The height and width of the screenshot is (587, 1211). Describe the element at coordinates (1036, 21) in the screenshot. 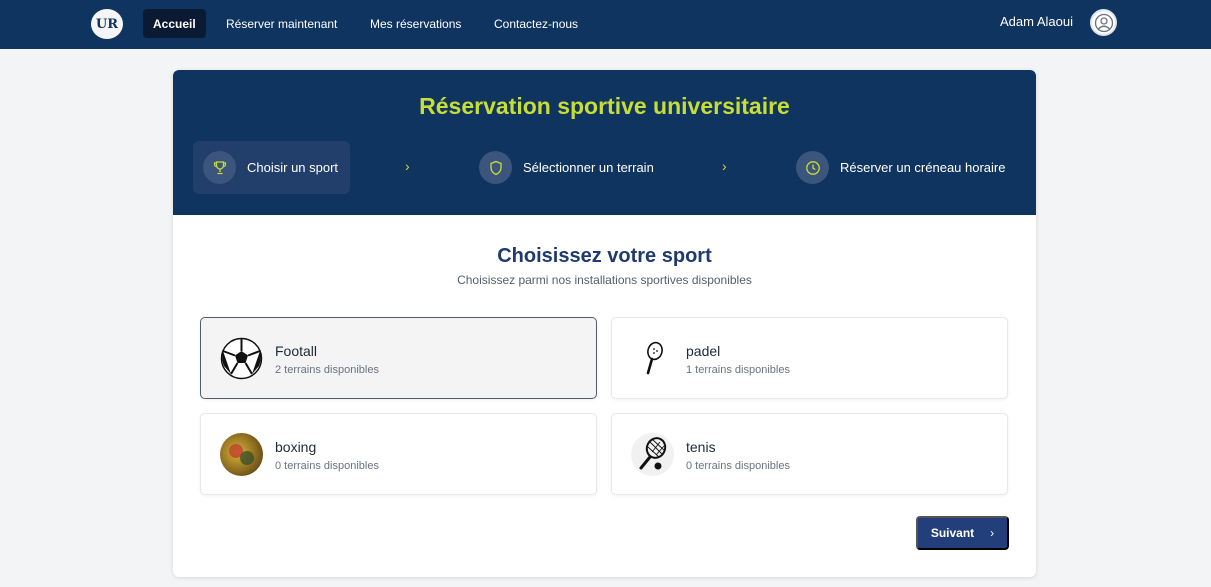

I see `user-name: Adam Alaoui` at that location.